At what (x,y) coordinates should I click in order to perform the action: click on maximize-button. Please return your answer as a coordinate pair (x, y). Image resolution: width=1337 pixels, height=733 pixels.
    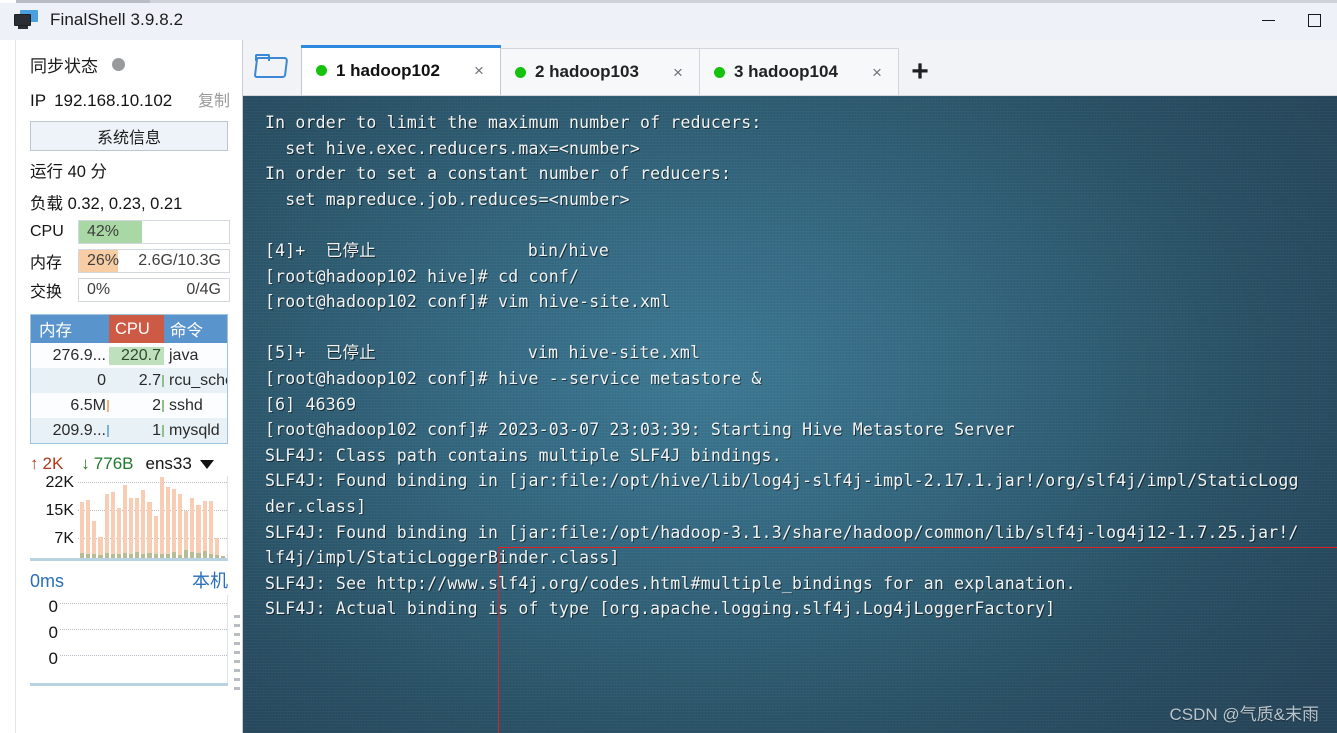
    Looking at the image, I should click on (1314, 20).